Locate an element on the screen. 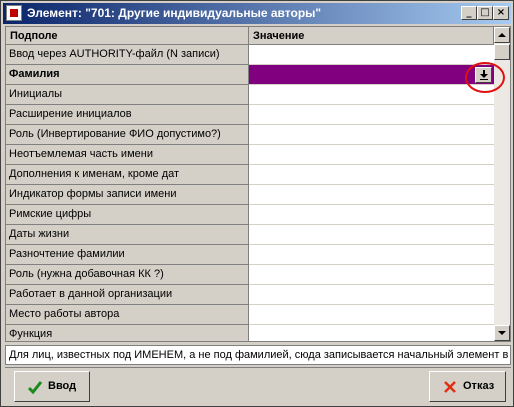 This screenshot has width=514, height=407. cancel-button-label: Отказ is located at coordinates (479, 386).